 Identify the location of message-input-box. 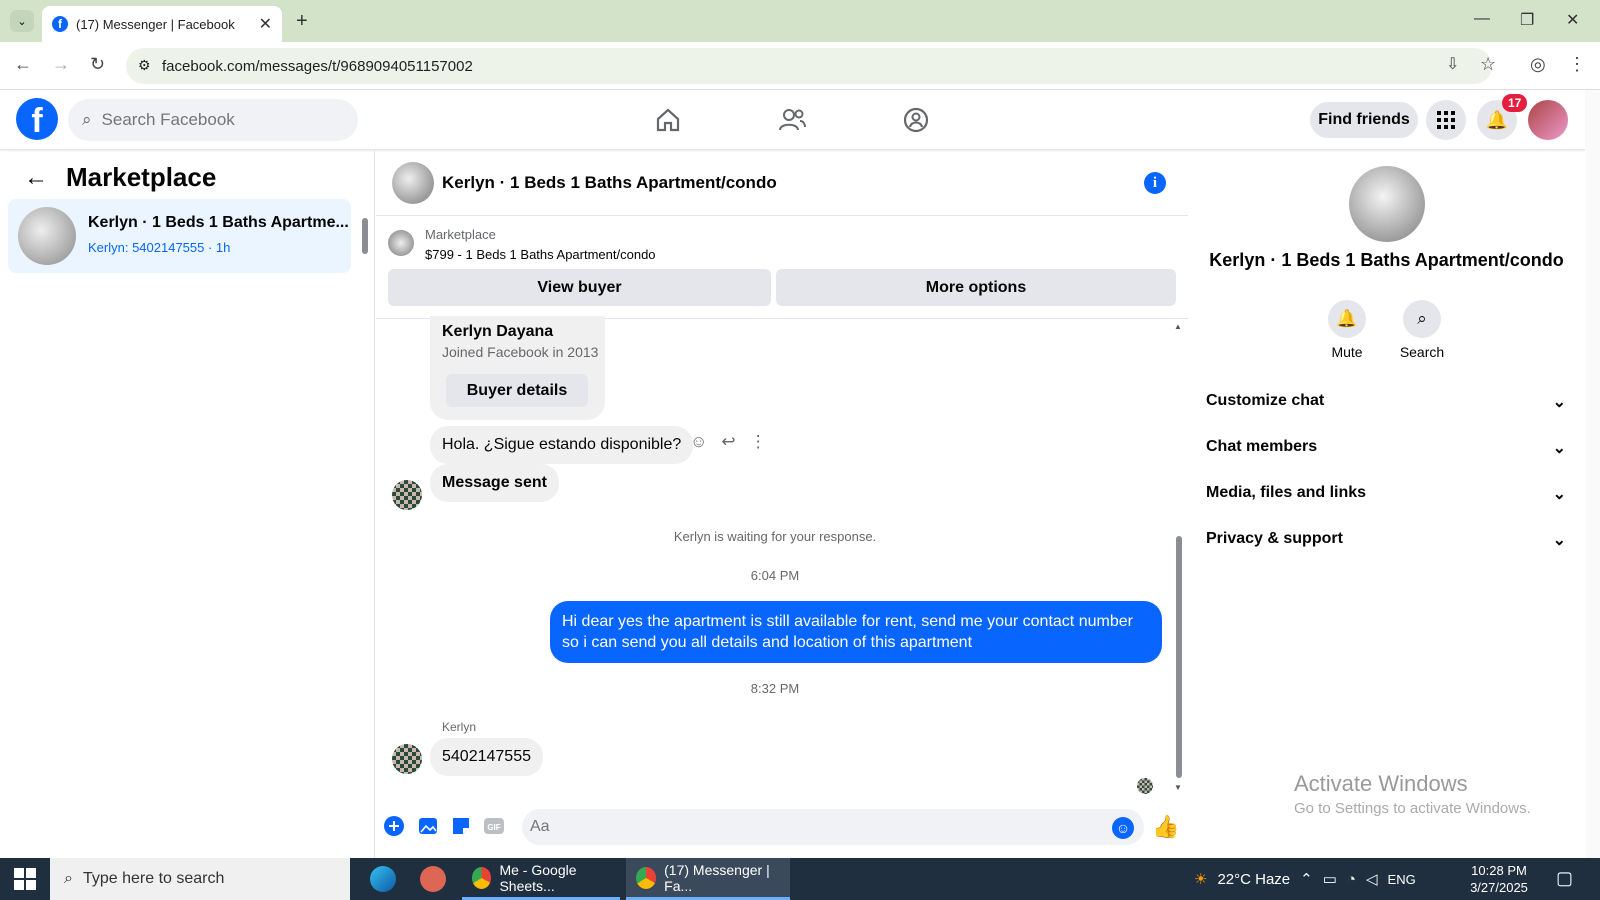
(833, 827).